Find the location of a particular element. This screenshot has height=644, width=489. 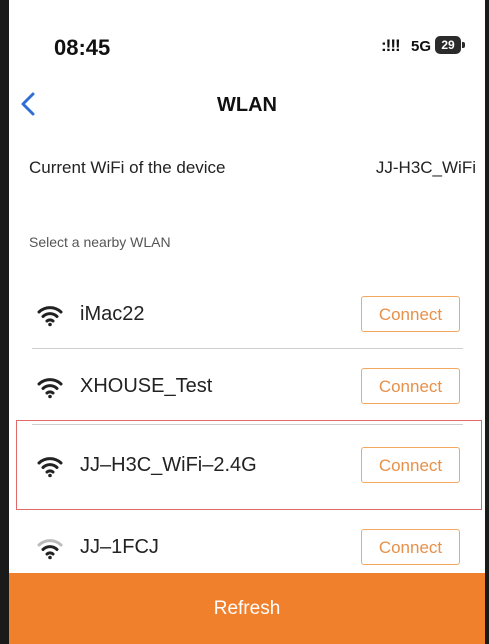

section-label: Select a nearby WLAN is located at coordinates (100, 242).